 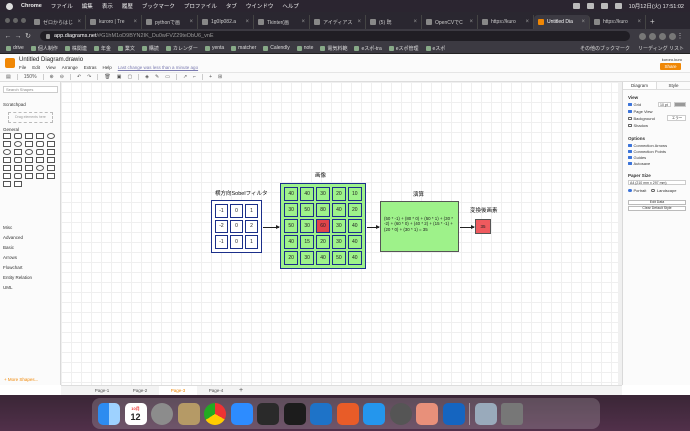 What do you see at coordinates (18, 36) in the screenshot?
I see `forward-arrow-icon: →` at bounding box center [18, 36].